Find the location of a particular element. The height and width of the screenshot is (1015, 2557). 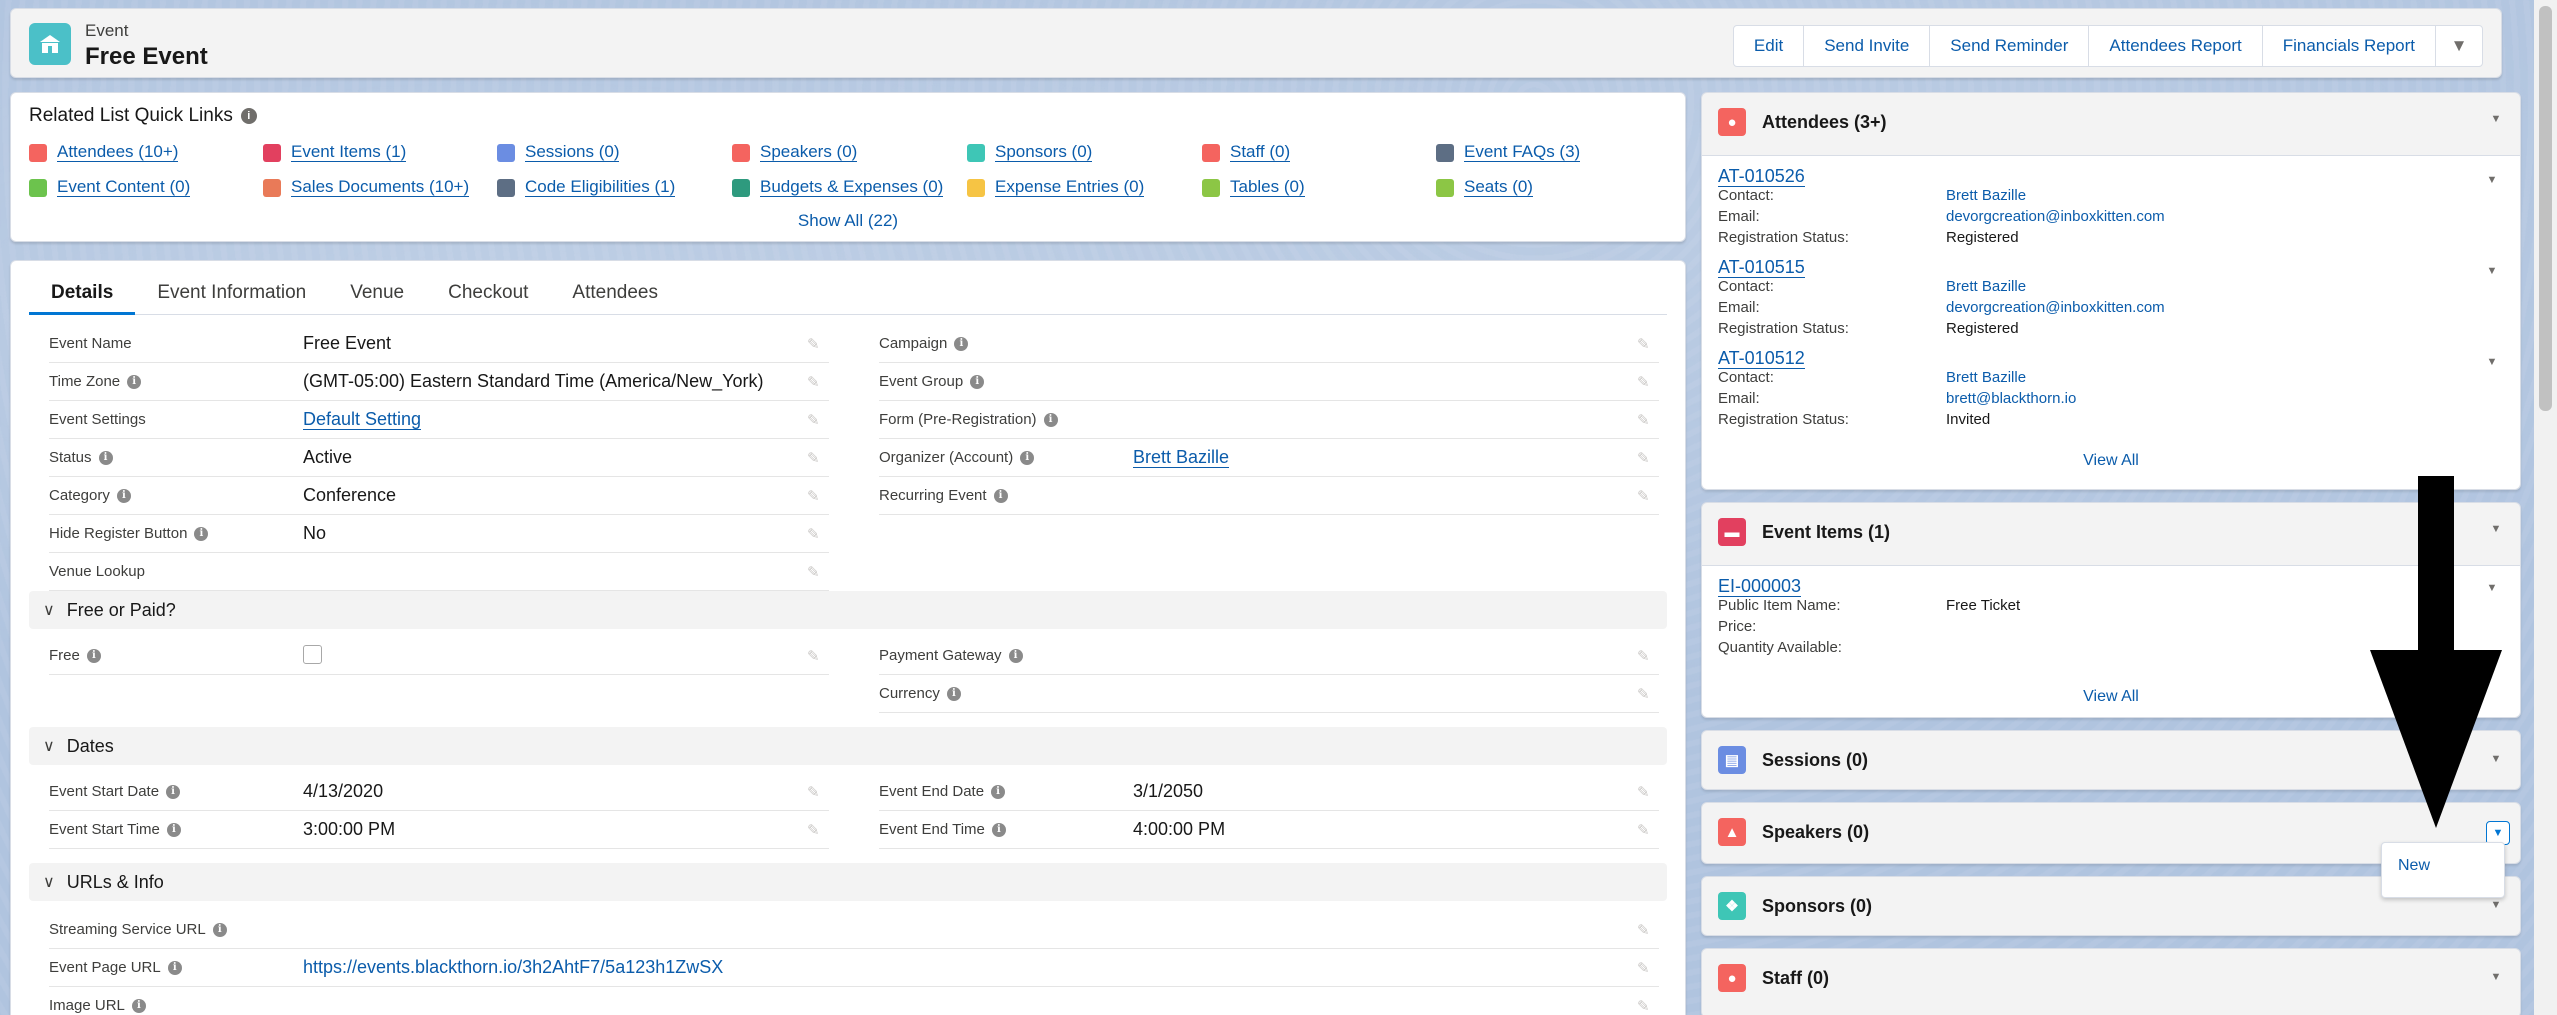

show-all-link: Show All (22) is located at coordinates (848, 221).